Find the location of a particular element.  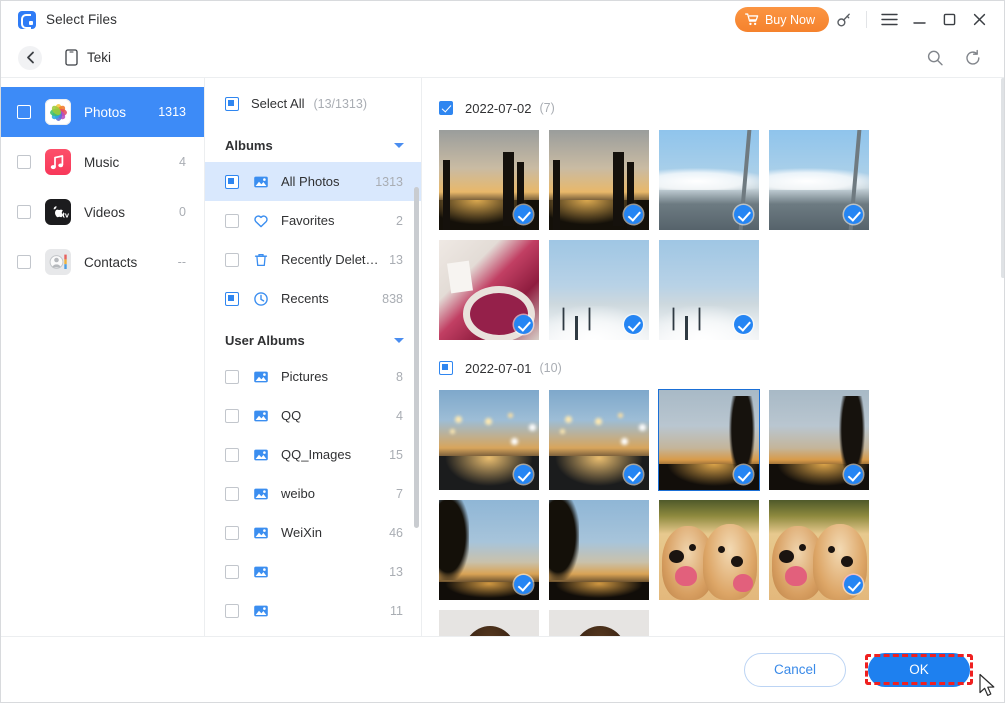

clock-icon is located at coordinates (261, 299).